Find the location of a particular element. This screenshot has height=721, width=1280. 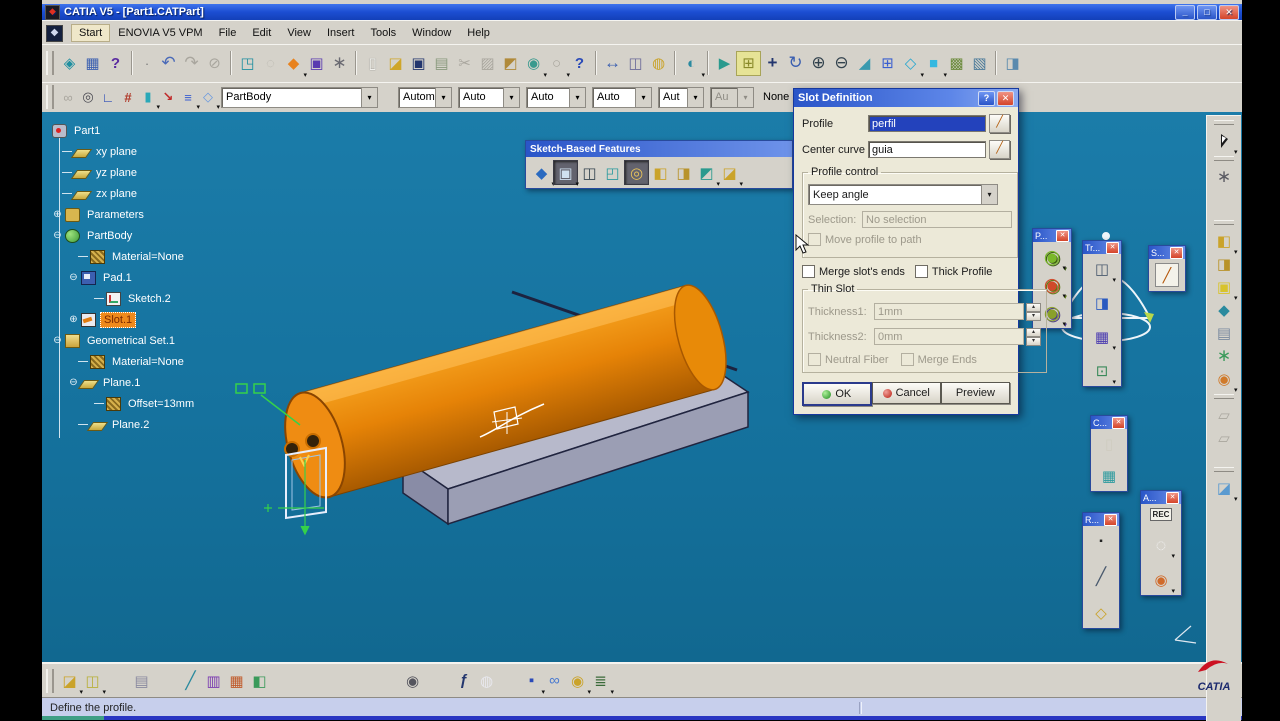

catalog-icon: ◎ is located at coordinates (88, 97).